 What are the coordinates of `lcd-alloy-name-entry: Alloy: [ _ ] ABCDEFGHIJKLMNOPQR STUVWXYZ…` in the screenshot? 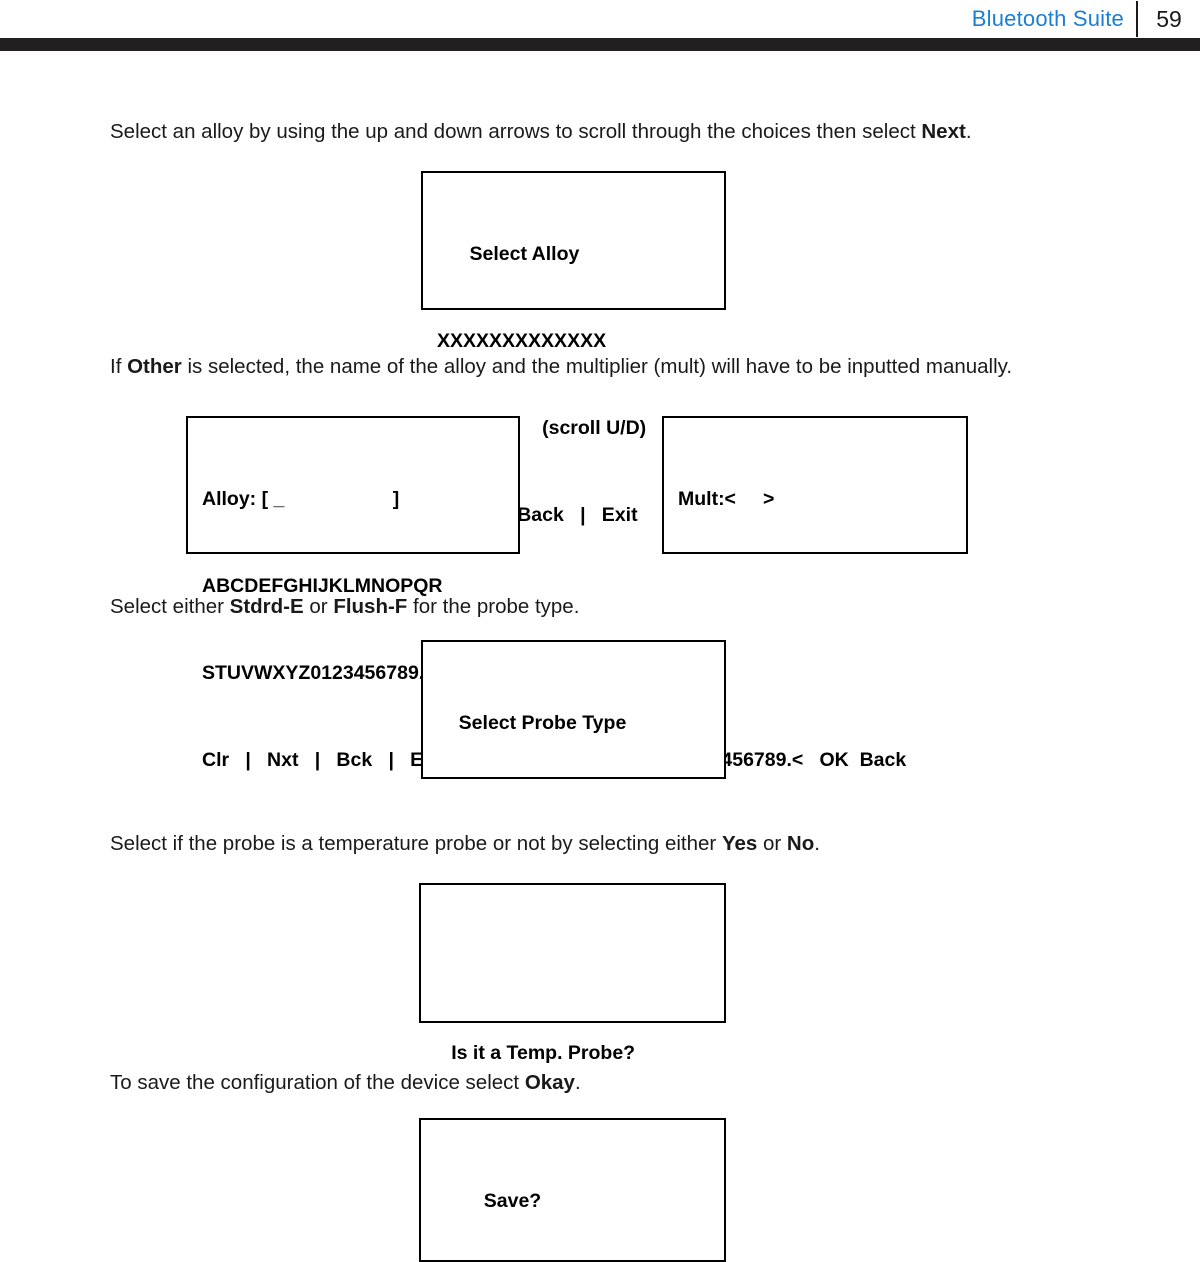 It's located at (353, 593).